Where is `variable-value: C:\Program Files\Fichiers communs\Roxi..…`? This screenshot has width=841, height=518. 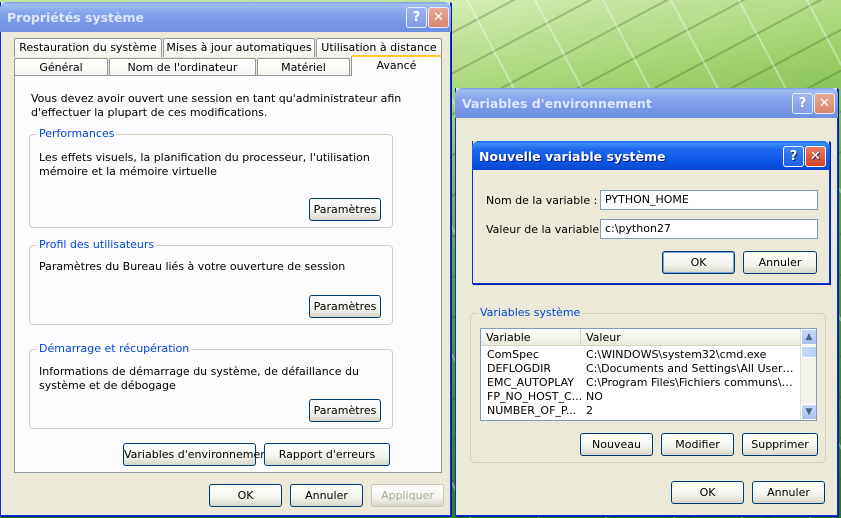 variable-value: C:\Program Files\Fichiers communs\Roxi..… is located at coordinates (690, 382).